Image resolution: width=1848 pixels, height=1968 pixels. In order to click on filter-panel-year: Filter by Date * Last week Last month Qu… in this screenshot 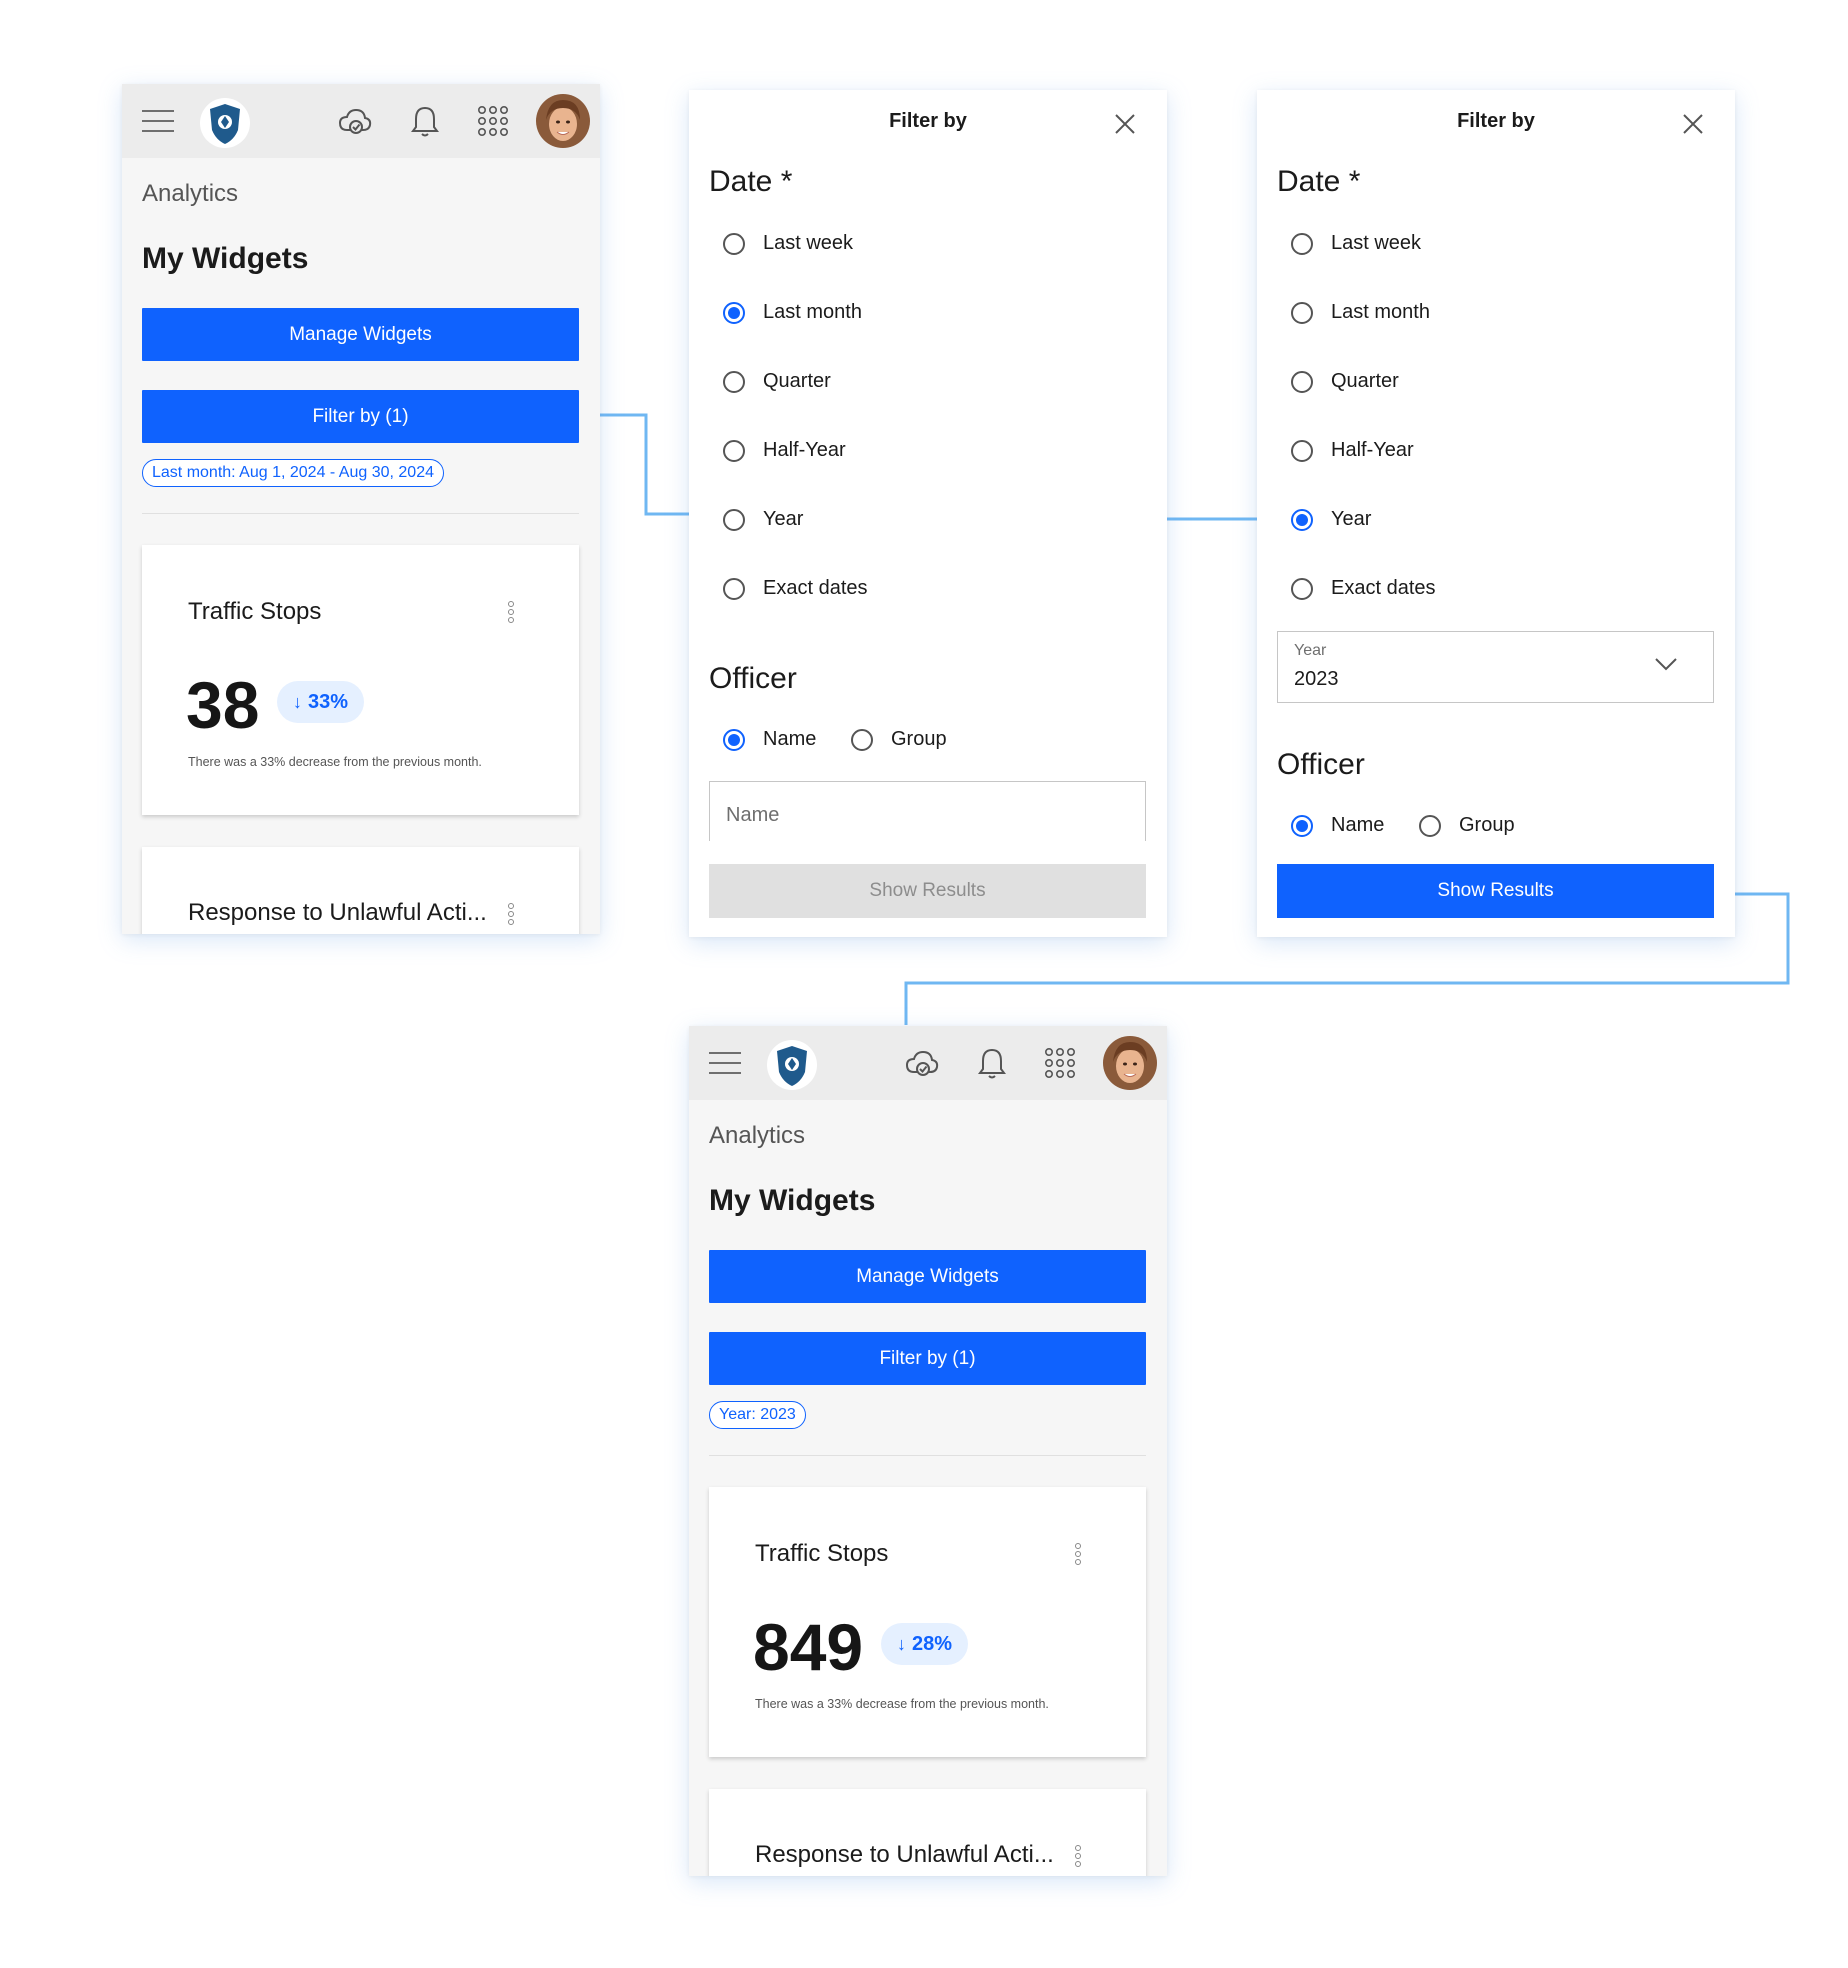, I will do `click(1496, 513)`.